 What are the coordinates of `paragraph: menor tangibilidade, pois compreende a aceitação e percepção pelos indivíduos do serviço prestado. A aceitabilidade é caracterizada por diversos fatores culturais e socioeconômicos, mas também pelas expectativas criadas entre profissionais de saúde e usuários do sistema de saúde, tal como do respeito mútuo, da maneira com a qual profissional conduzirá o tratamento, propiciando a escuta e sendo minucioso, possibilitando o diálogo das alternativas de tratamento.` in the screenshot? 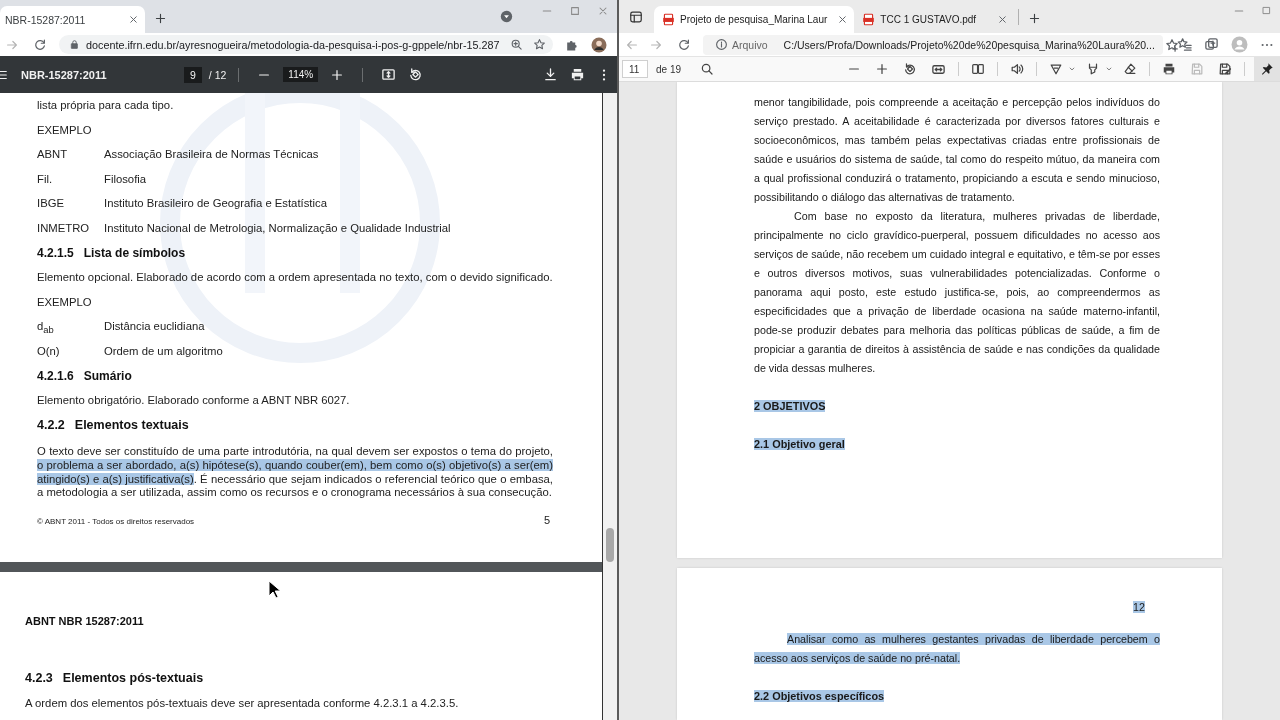 It's located at (957, 150).